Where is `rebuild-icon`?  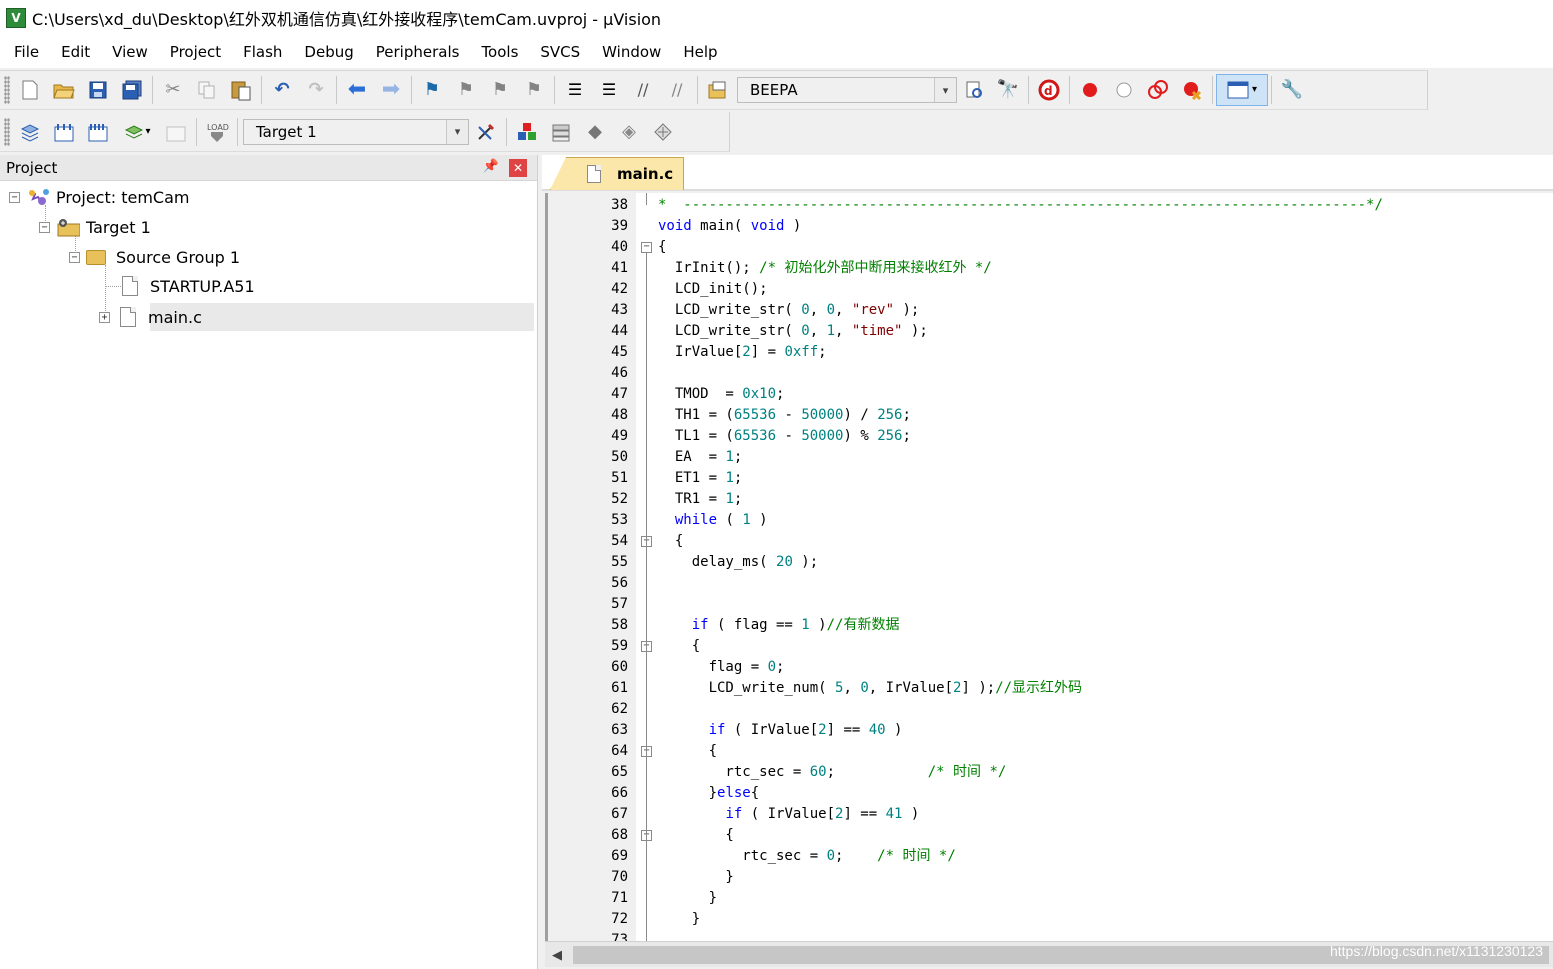 rebuild-icon is located at coordinates (98, 132).